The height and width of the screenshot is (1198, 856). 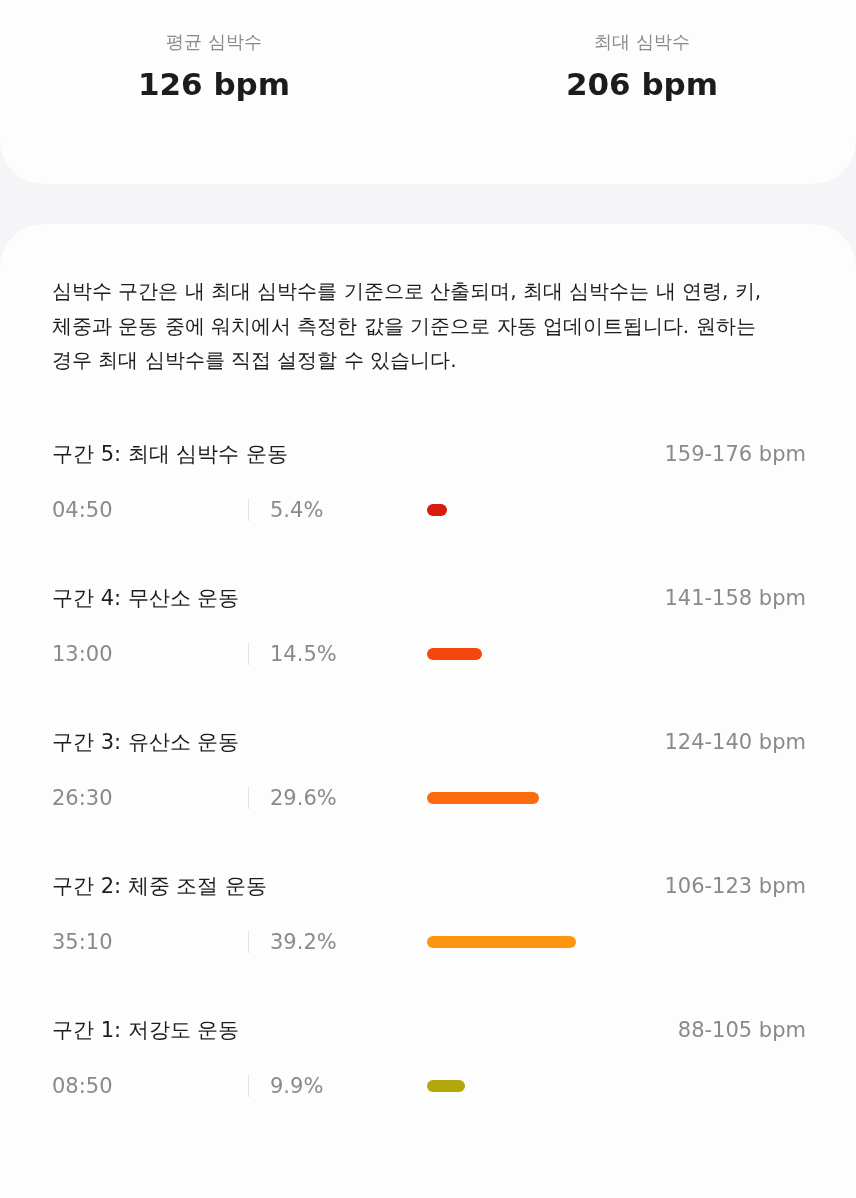 I want to click on stat-label: 최대 심박수, so click(x=642, y=42).